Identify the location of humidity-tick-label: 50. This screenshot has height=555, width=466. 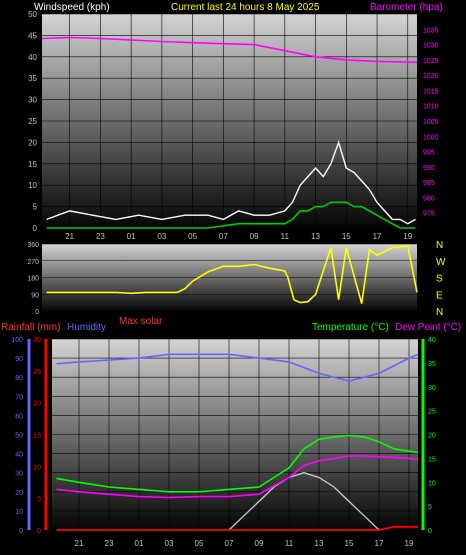
(19, 436).